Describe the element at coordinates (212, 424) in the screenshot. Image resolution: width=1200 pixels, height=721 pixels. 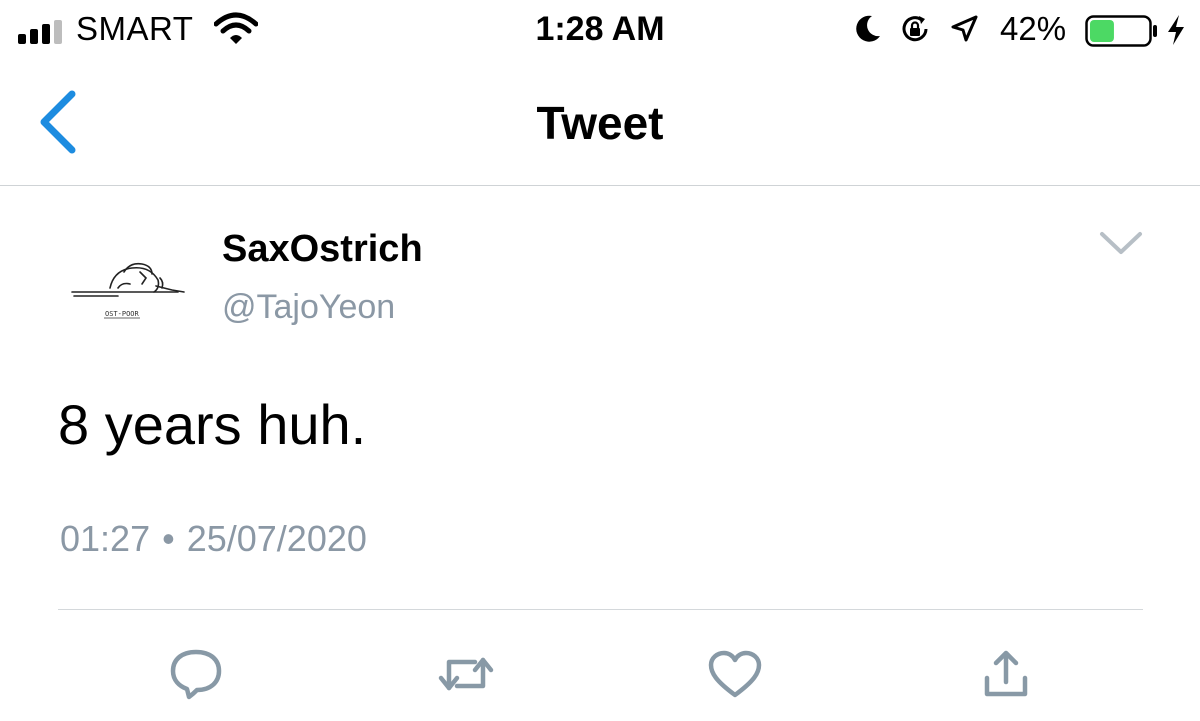
I see `tweet-text: 8 years huh.` at that location.